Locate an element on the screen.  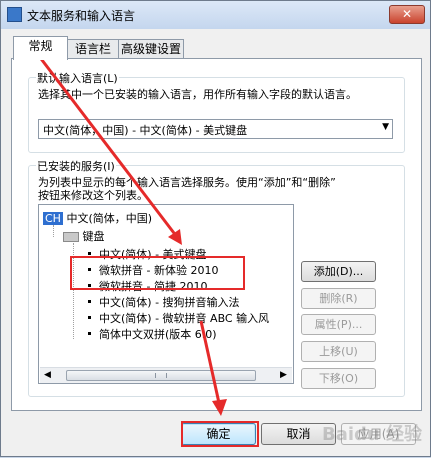
tab-general: 常规 is located at coordinates (40, 48).